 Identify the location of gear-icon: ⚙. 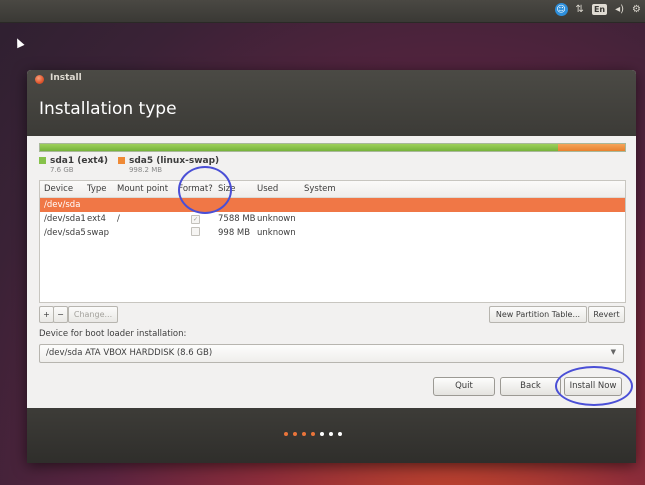
(636, 9).